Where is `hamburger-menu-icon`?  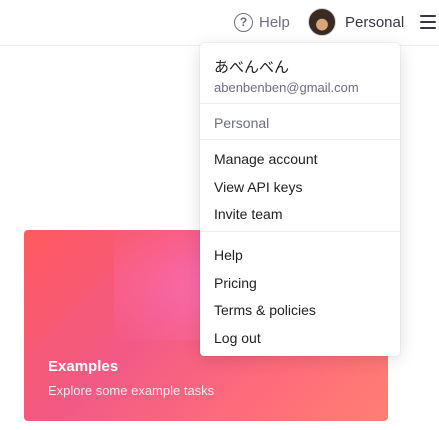
hamburger-menu-icon is located at coordinates (429, 22).